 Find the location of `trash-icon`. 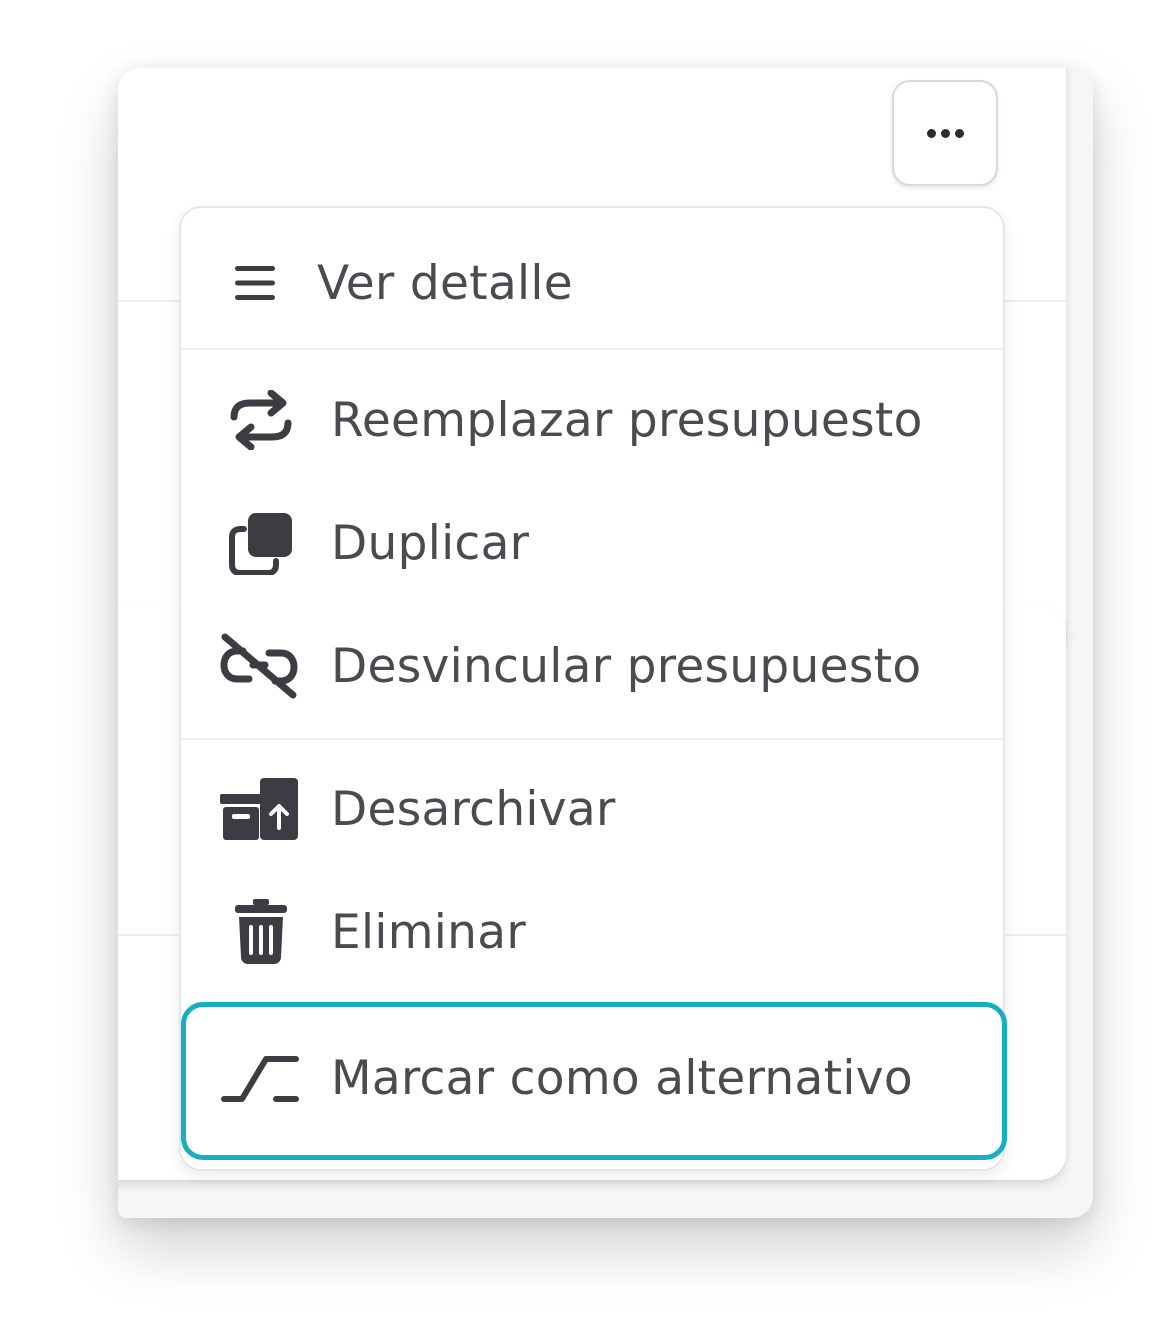

trash-icon is located at coordinates (261, 932).